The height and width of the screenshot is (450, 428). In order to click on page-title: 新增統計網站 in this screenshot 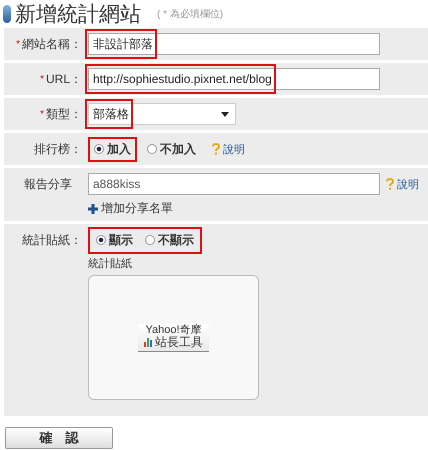, I will do `click(78, 14)`.